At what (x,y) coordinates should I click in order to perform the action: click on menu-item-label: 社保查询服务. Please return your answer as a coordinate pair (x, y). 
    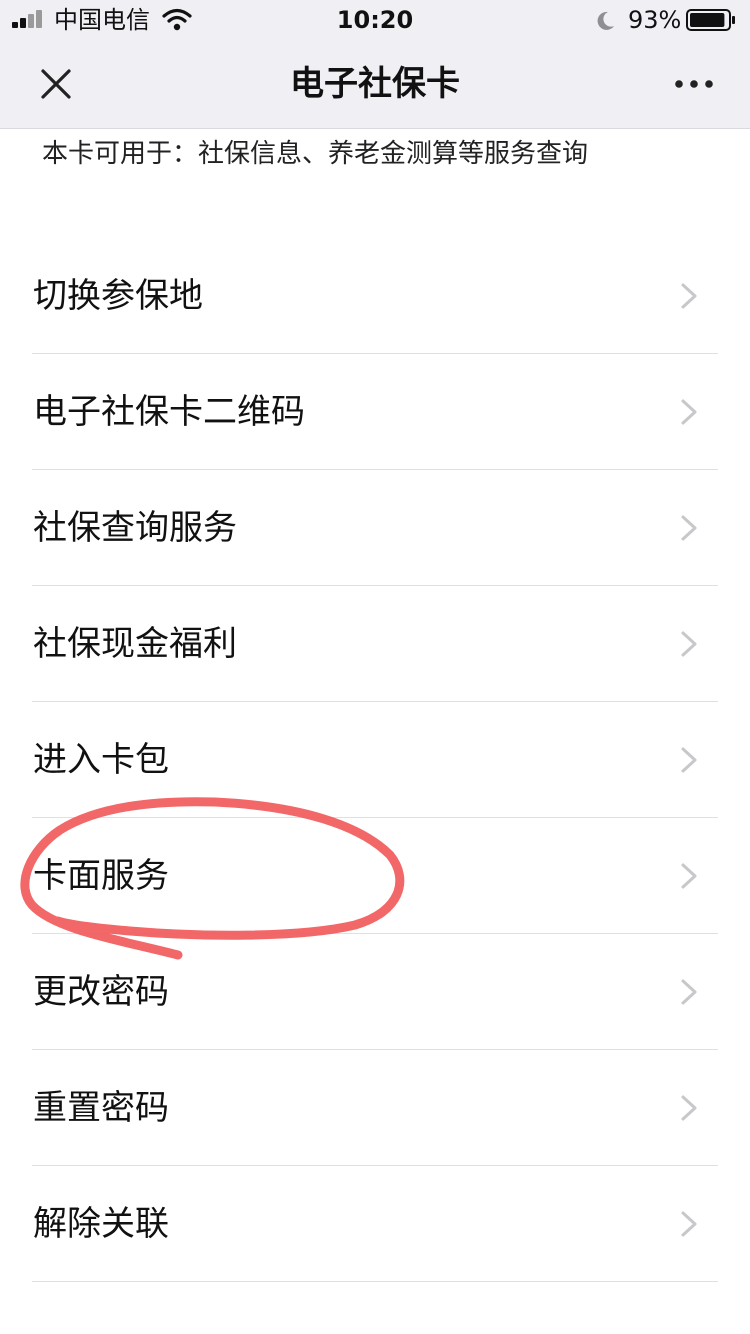
    Looking at the image, I should click on (135, 528).